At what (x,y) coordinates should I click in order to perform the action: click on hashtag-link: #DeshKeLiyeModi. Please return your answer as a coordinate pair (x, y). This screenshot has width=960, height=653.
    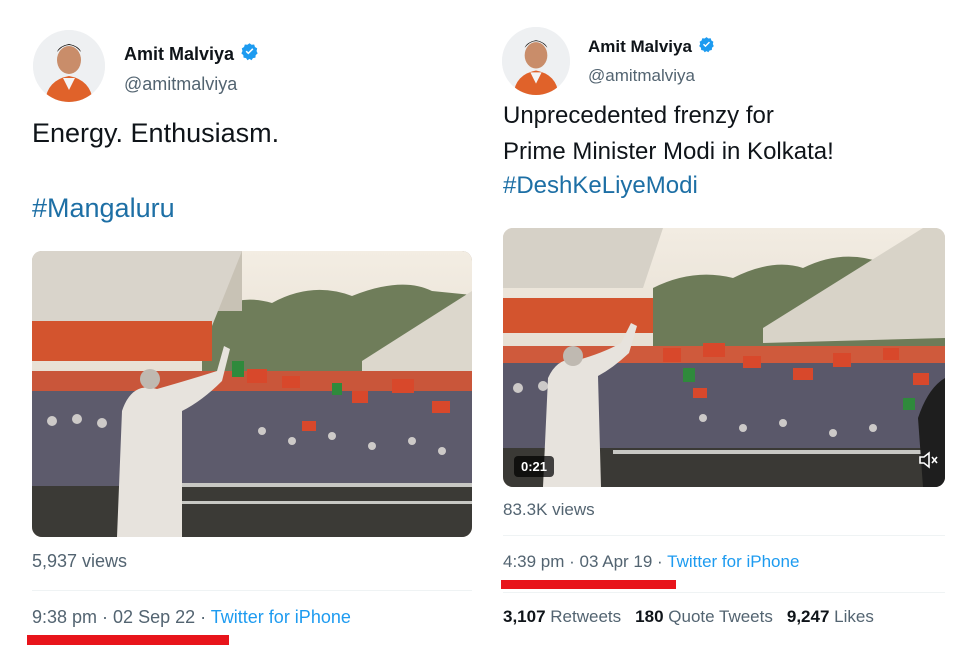
    Looking at the image, I should click on (600, 186).